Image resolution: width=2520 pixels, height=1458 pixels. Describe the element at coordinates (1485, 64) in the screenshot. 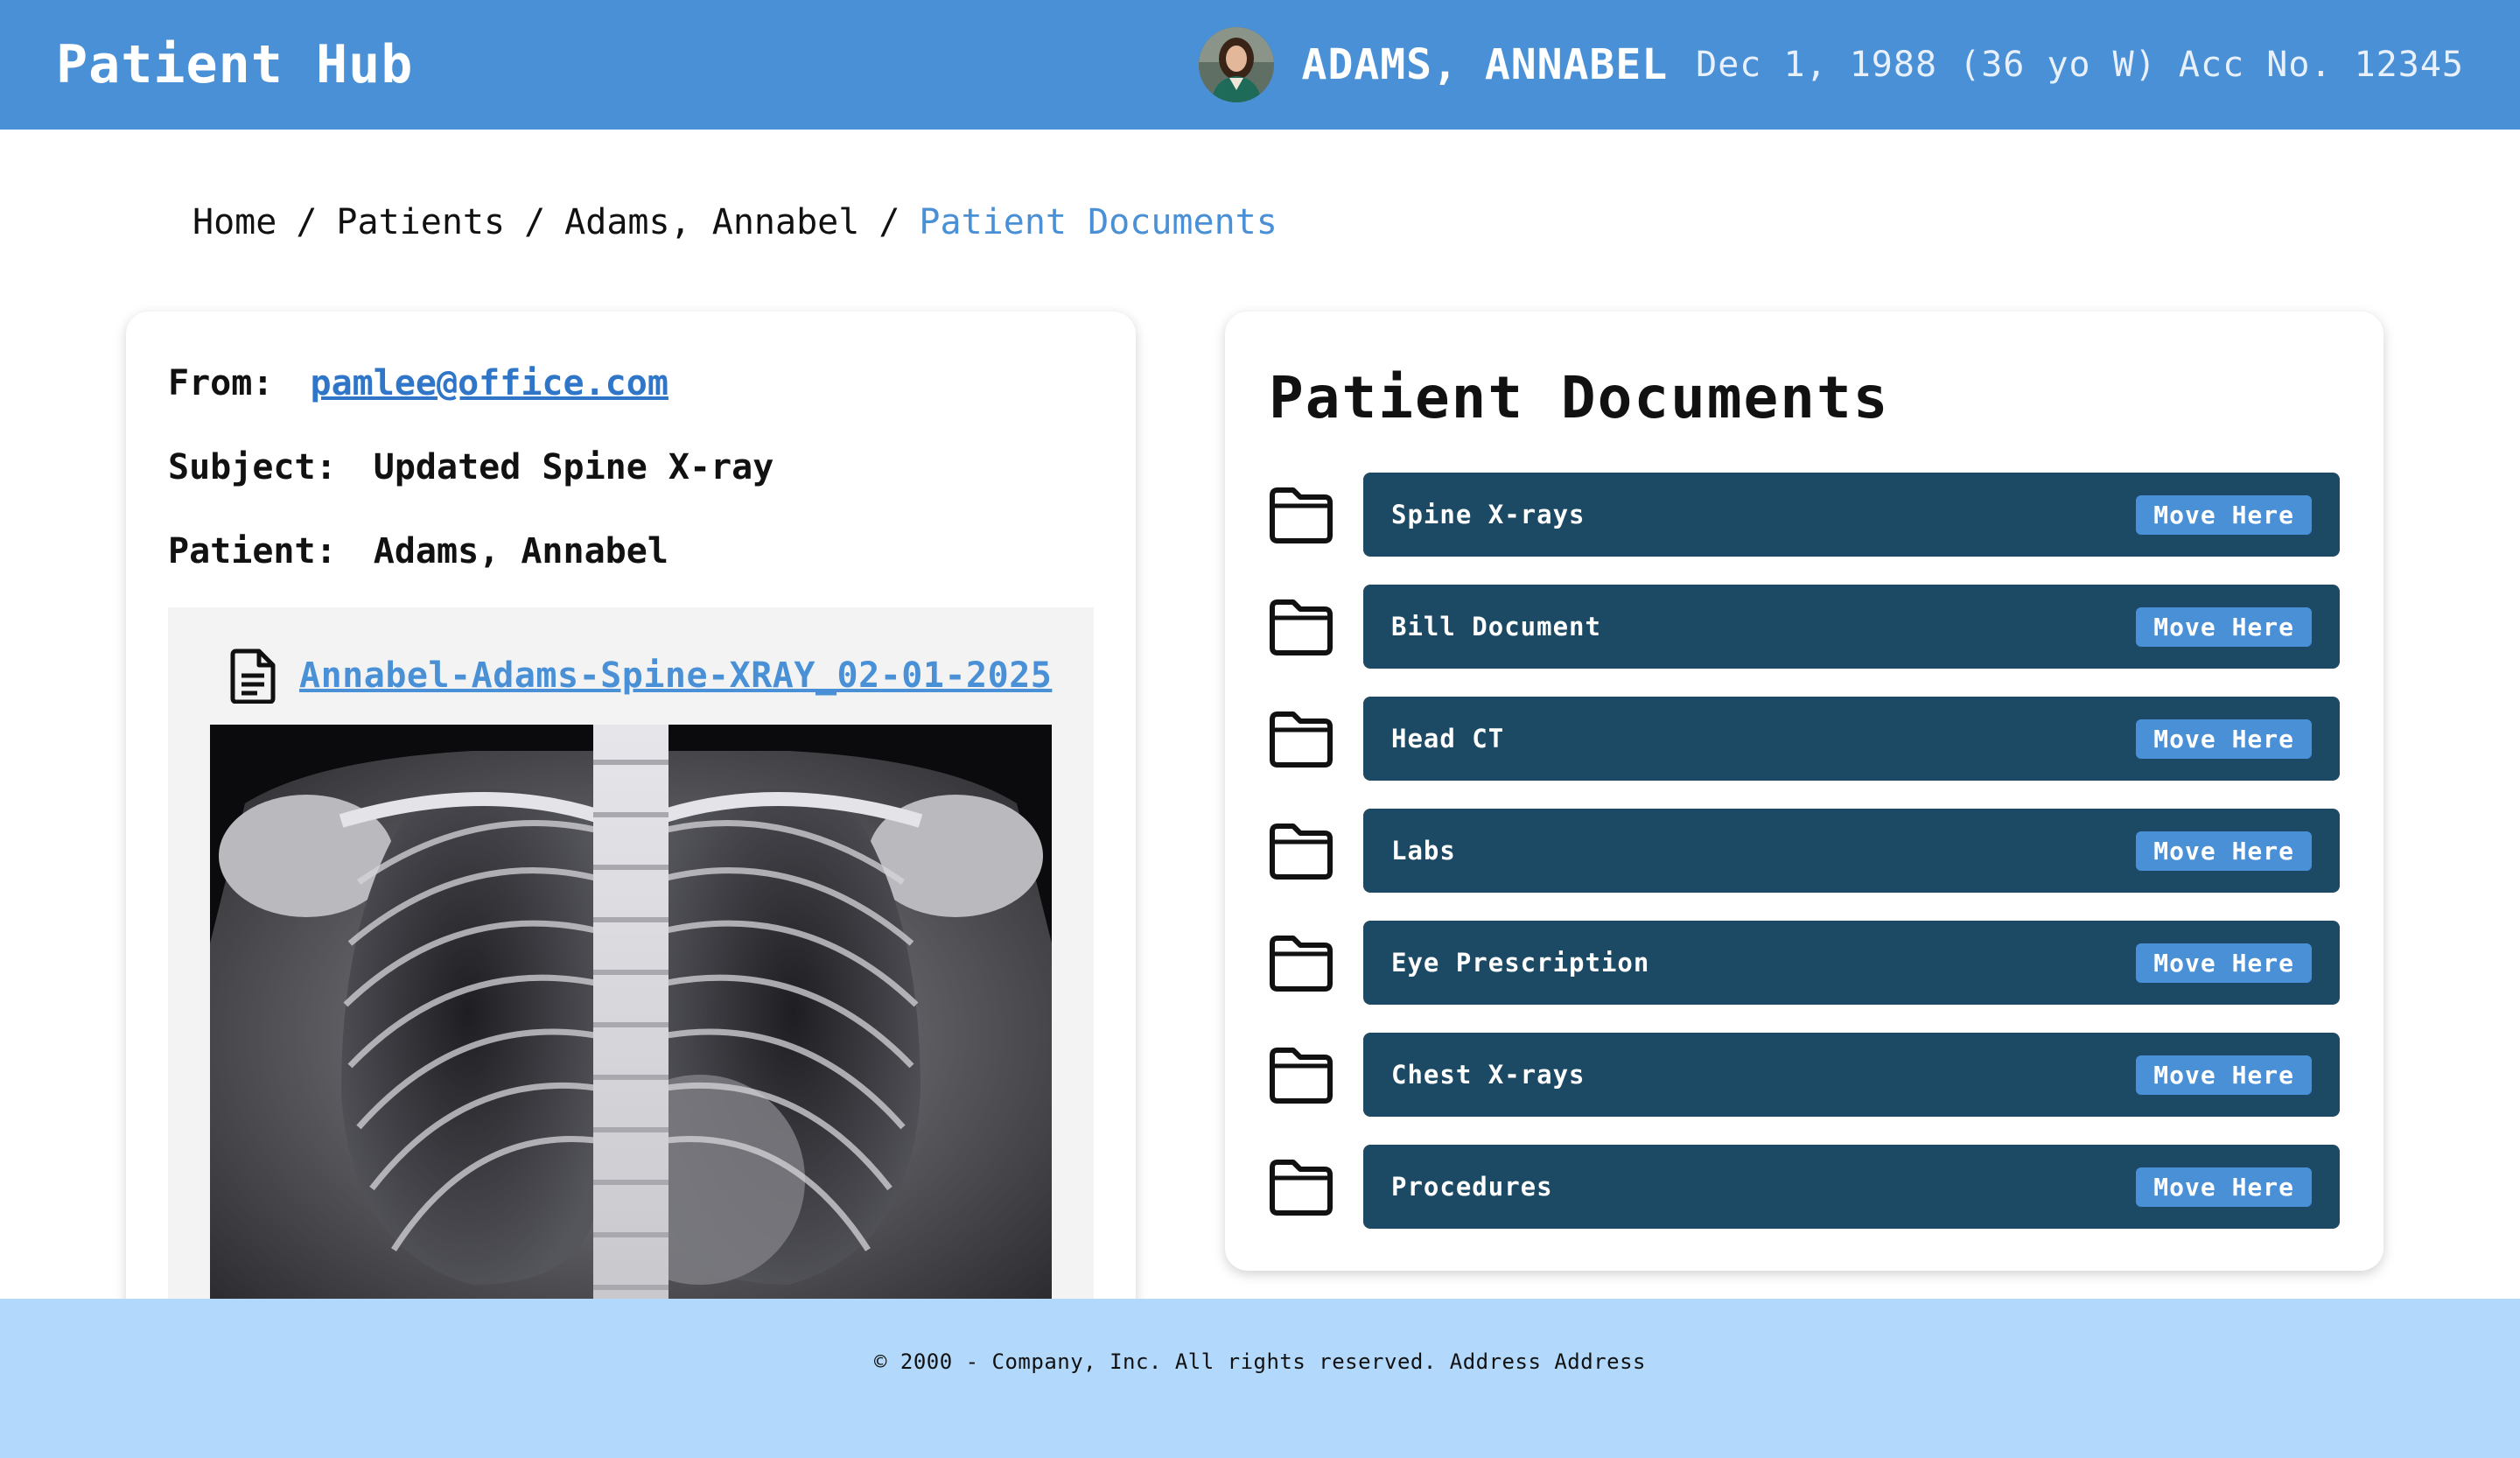

I see `patient-name: ADAMS, ANNABEL` at that location.